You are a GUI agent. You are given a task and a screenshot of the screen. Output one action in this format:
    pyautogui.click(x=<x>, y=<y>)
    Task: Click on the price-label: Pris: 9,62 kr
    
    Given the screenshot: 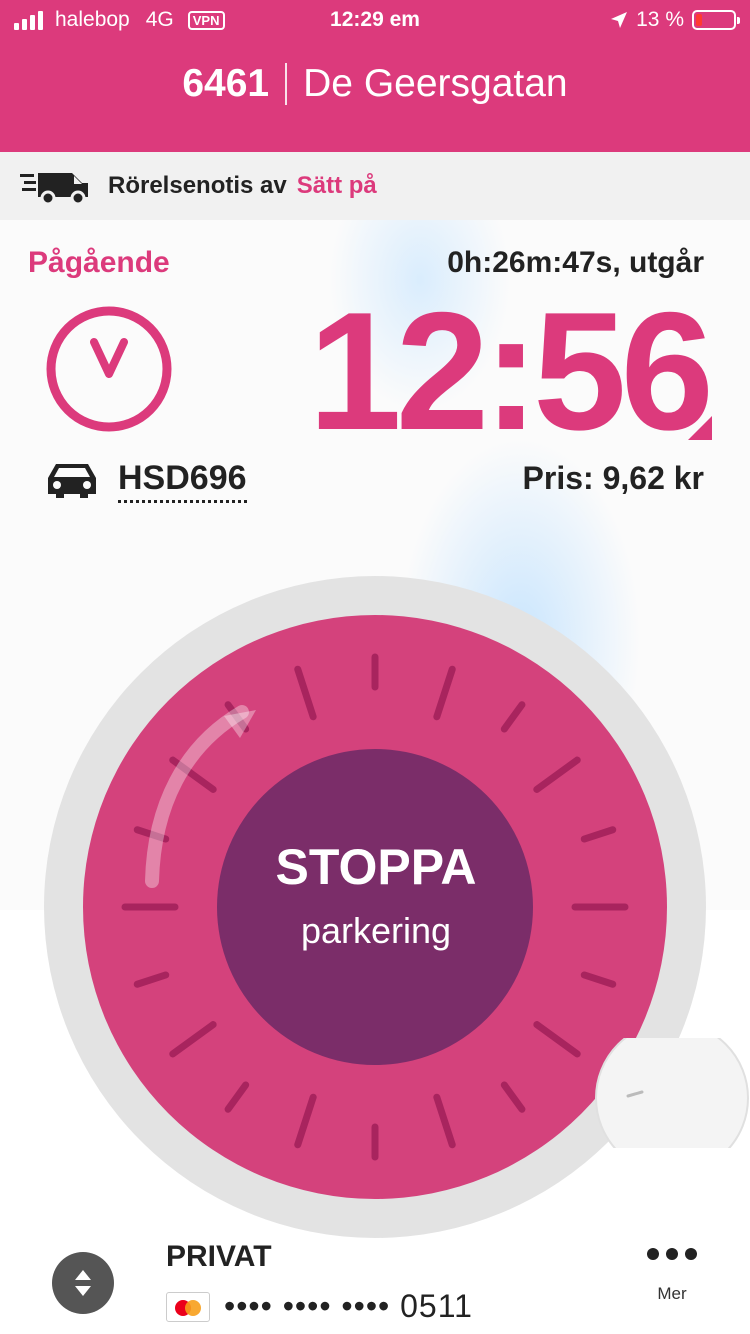 What is the action you would take?
    pyautogui.click(x=613, y=478)
    